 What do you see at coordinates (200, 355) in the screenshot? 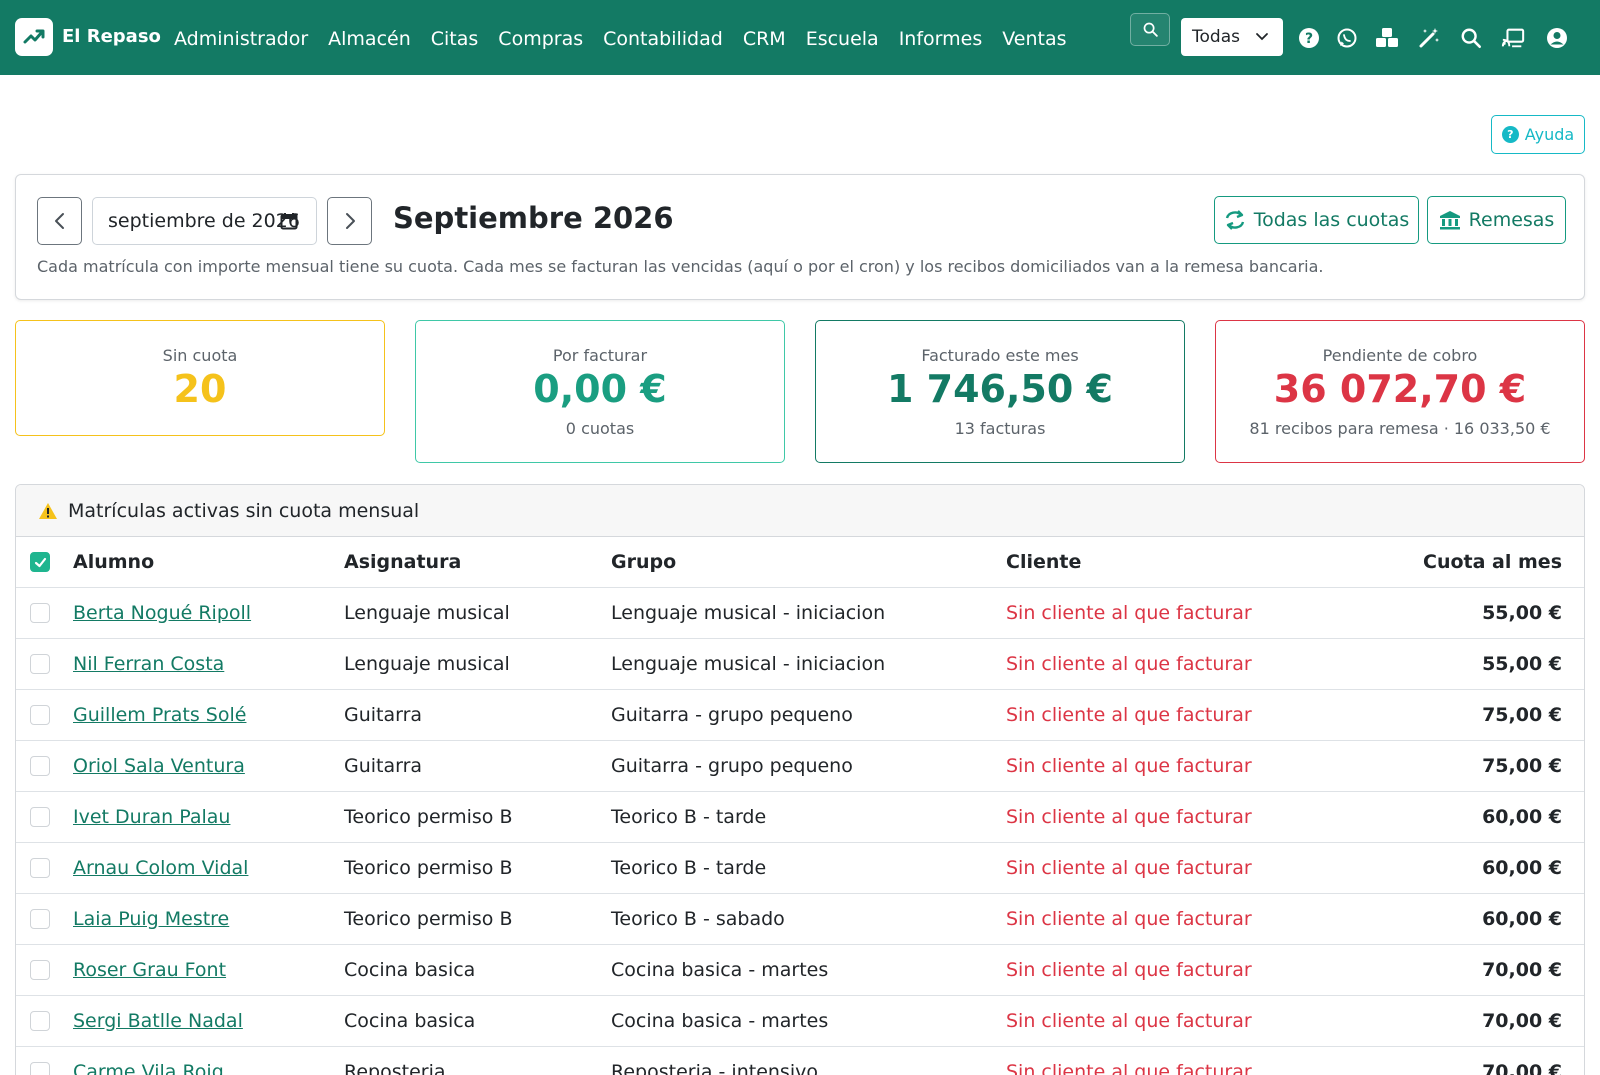
I see `stat-label: Sin cuota` at bounding box center [200, 355].